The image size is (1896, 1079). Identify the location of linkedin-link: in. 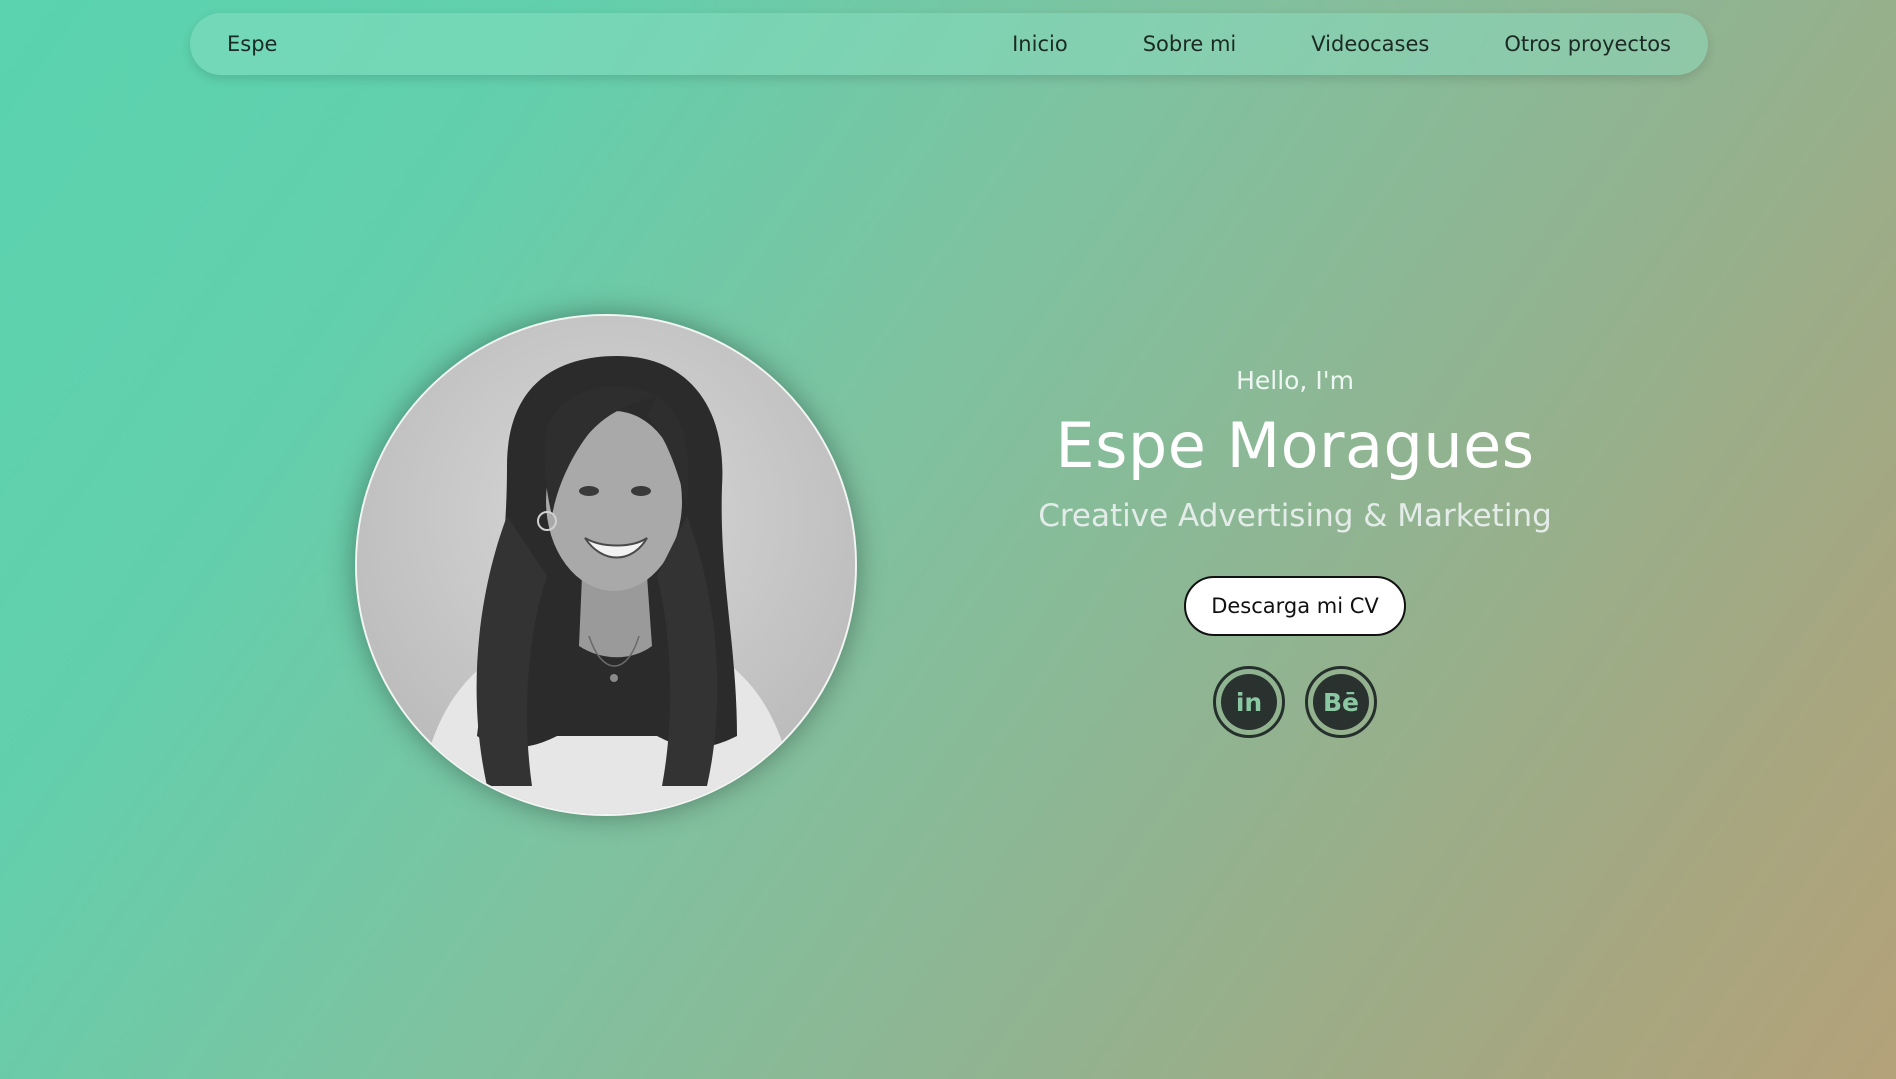
(1249, 702).